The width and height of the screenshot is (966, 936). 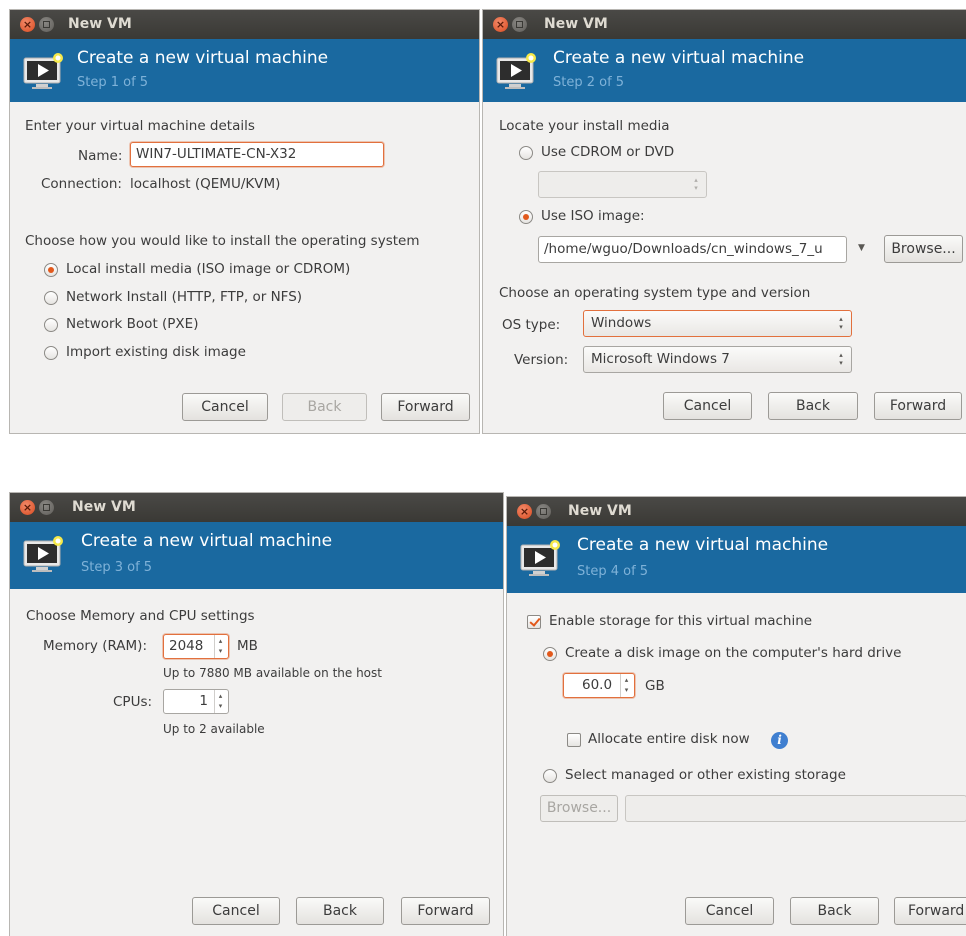 What do you see at coordinates (100, 156) in the screenshot?
I see `name-label: Name:` at bounding box center [100, 156].